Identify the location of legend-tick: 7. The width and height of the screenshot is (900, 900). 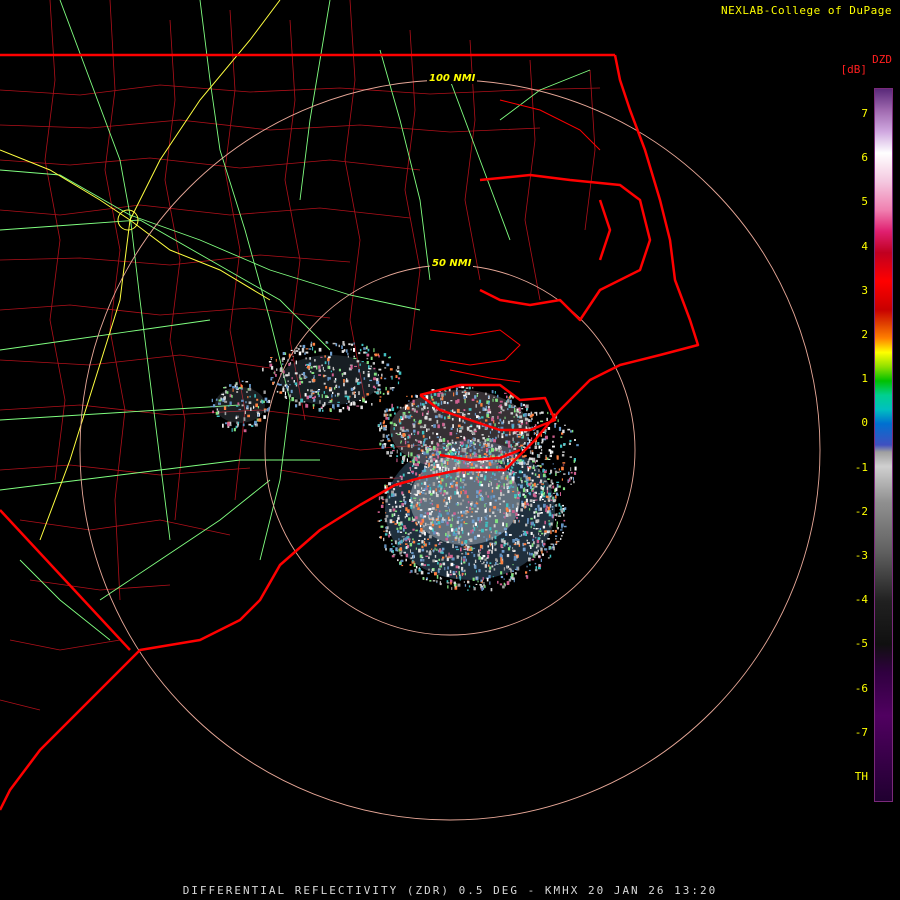
(864, 113).